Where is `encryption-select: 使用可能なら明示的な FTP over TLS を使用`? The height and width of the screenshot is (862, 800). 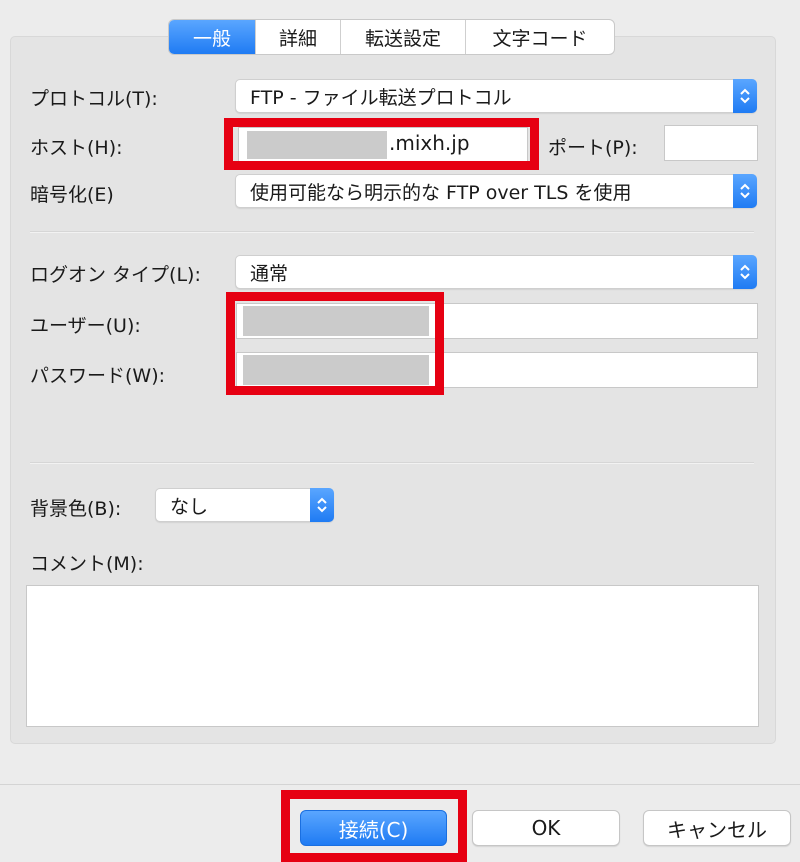 encryption-select: 使用可能なら明示的な FTP over TLS を使用 is located at coordinates (496, 191).